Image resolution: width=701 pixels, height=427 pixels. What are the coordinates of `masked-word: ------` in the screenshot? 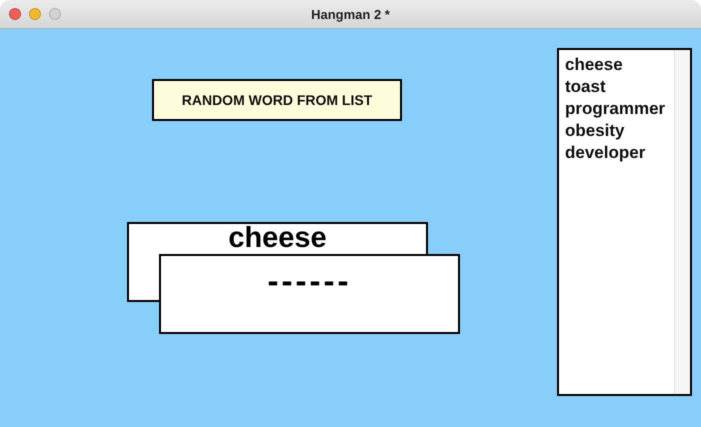 It's located at (310, 280).